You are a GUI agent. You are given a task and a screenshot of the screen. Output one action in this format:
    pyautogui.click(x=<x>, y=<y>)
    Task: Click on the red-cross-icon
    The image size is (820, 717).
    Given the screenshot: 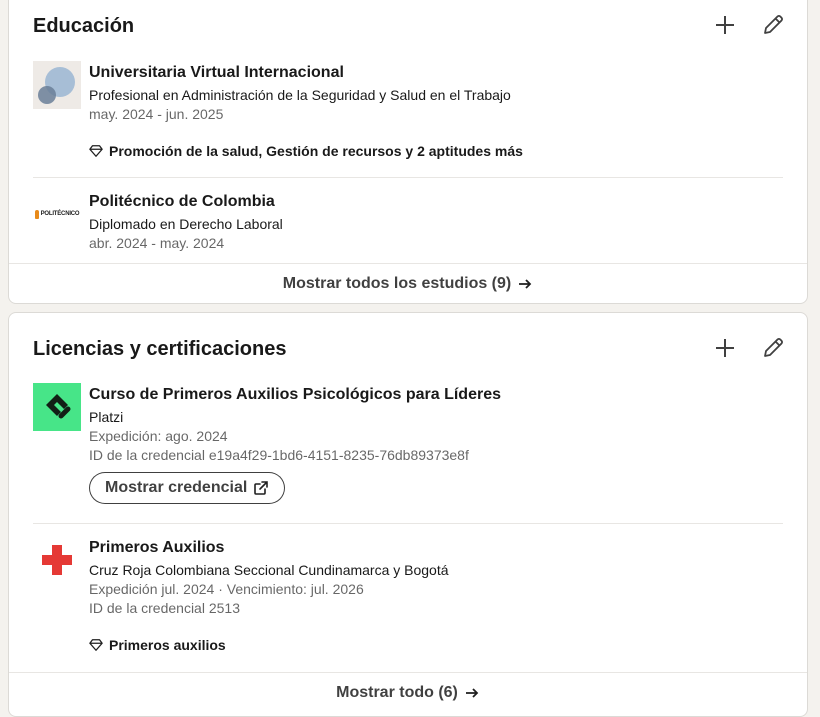 What is the action you would take?
    pyautogui.click(x=57, y=560)
    